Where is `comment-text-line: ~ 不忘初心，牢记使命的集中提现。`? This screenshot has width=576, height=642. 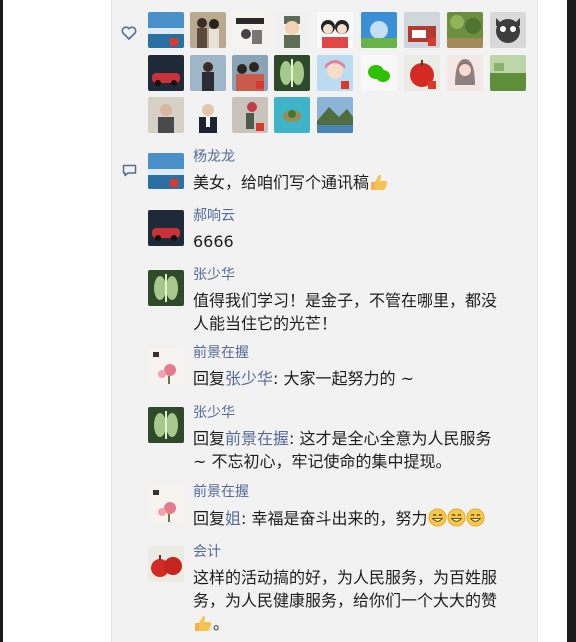
comment-text-line: ~ 不忘初心，牢记使命的集中提现。 is located at coordinates (322, 461).